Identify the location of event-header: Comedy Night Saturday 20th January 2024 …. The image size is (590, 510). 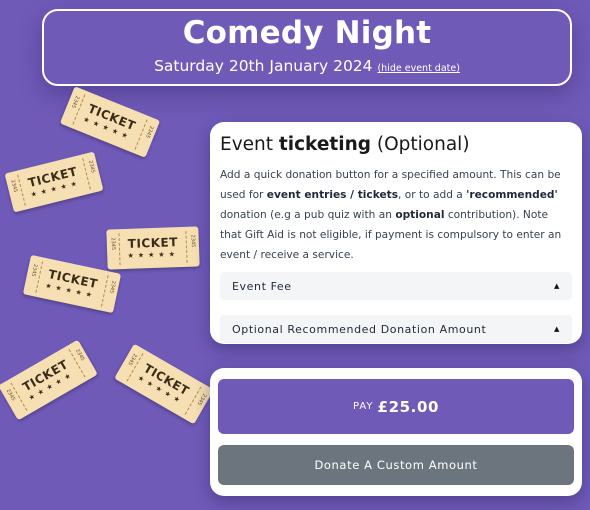
(307, 47).